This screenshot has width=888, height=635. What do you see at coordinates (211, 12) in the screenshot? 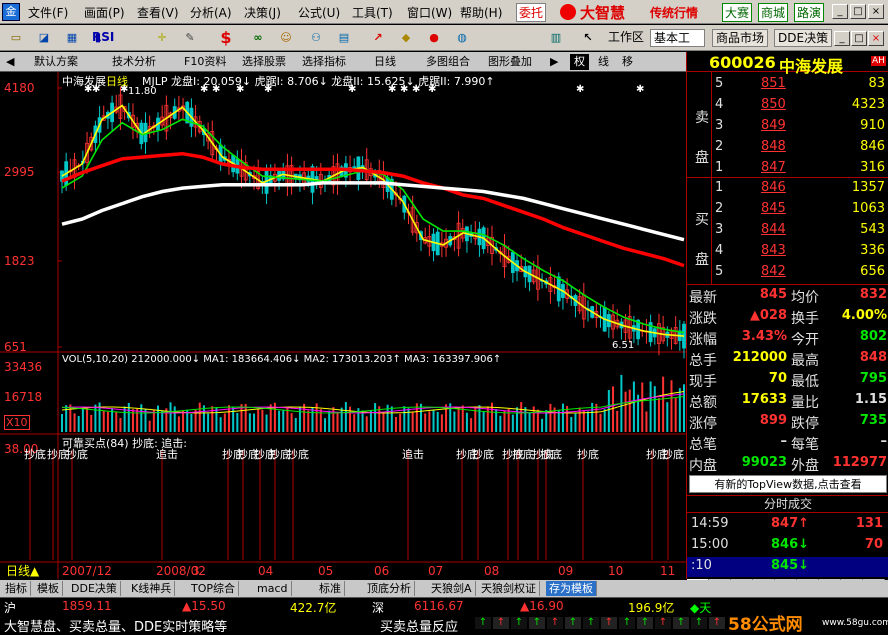
I see `menu-analysis: 分析(A)` at bounding box center [211, 12].